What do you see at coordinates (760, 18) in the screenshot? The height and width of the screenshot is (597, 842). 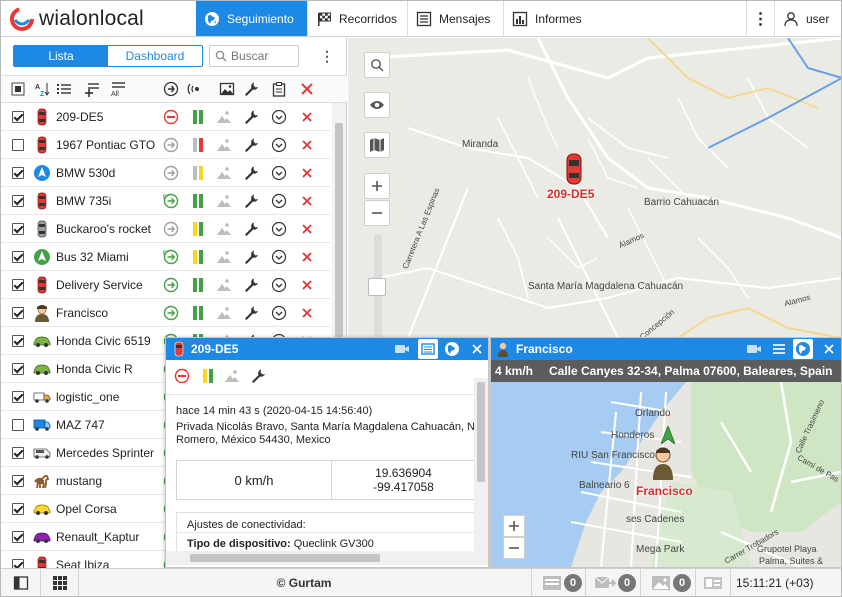 I see `more-menu-button: ⋮` at bounding box center [760, 18].